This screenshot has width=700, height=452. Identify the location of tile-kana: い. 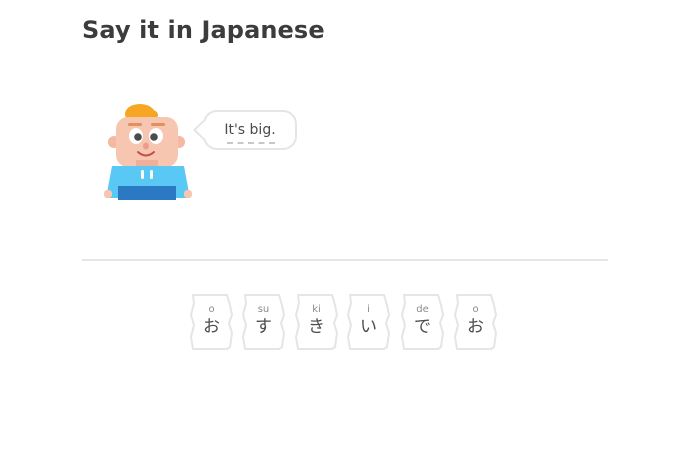
(368, 327).